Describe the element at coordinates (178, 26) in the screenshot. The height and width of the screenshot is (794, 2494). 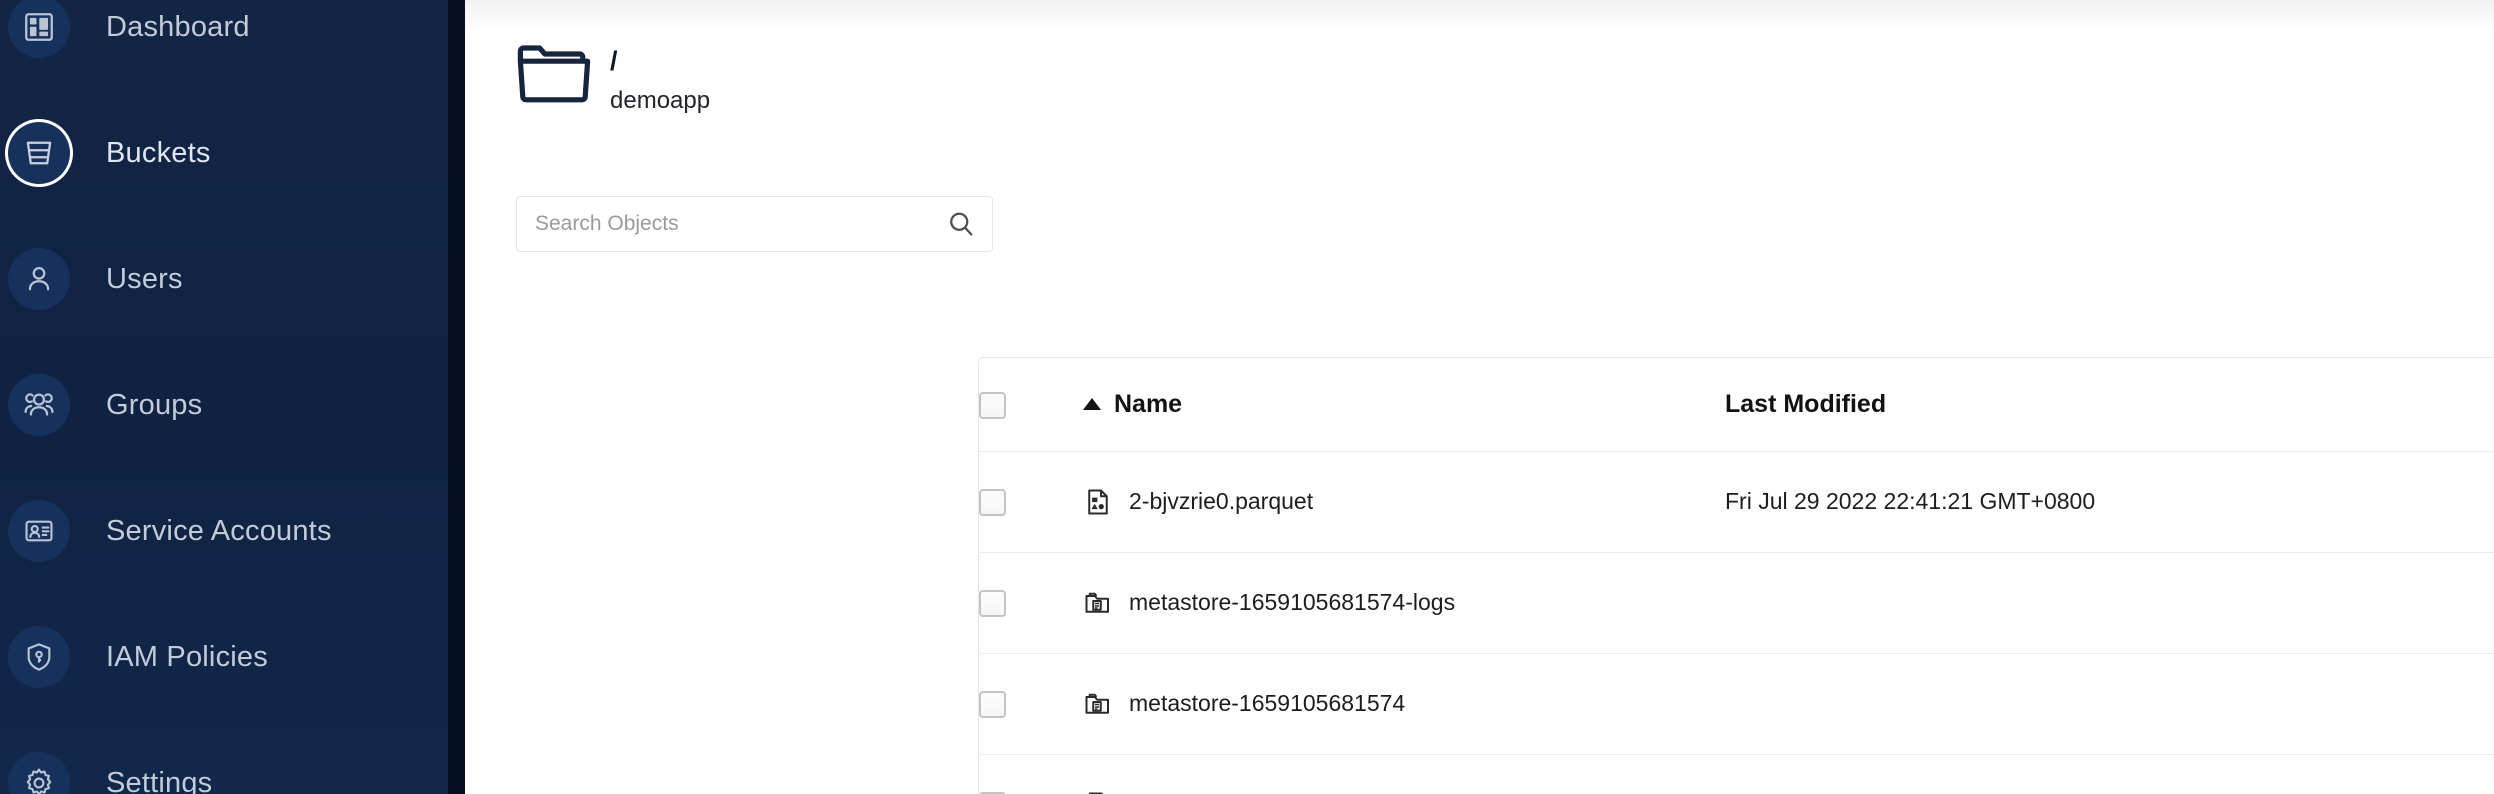
I see `sidebar-item-label: Dashboard` at that location.